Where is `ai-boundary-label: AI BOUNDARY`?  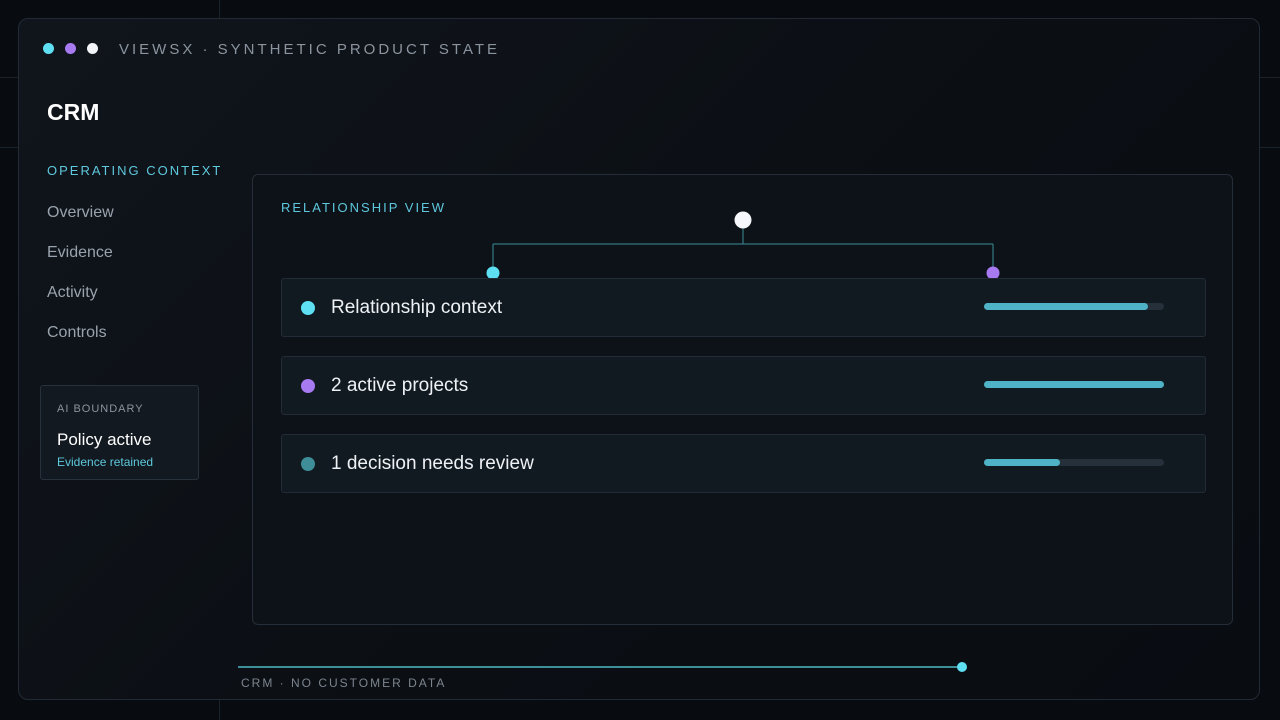
ai-boundary-label: AI BOUNDARY is located at coordinates (100, 409).